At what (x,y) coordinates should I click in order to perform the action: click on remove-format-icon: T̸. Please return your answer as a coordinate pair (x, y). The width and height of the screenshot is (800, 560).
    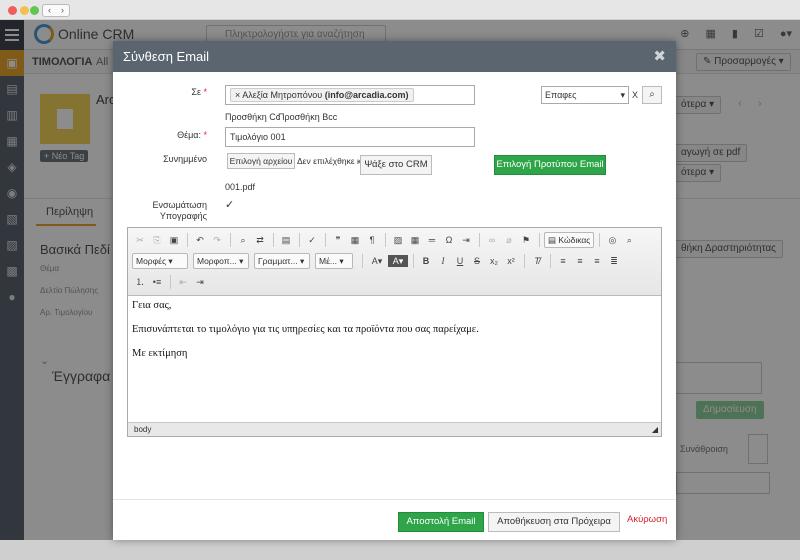
    Looking at the image, I should click on (537, 261).